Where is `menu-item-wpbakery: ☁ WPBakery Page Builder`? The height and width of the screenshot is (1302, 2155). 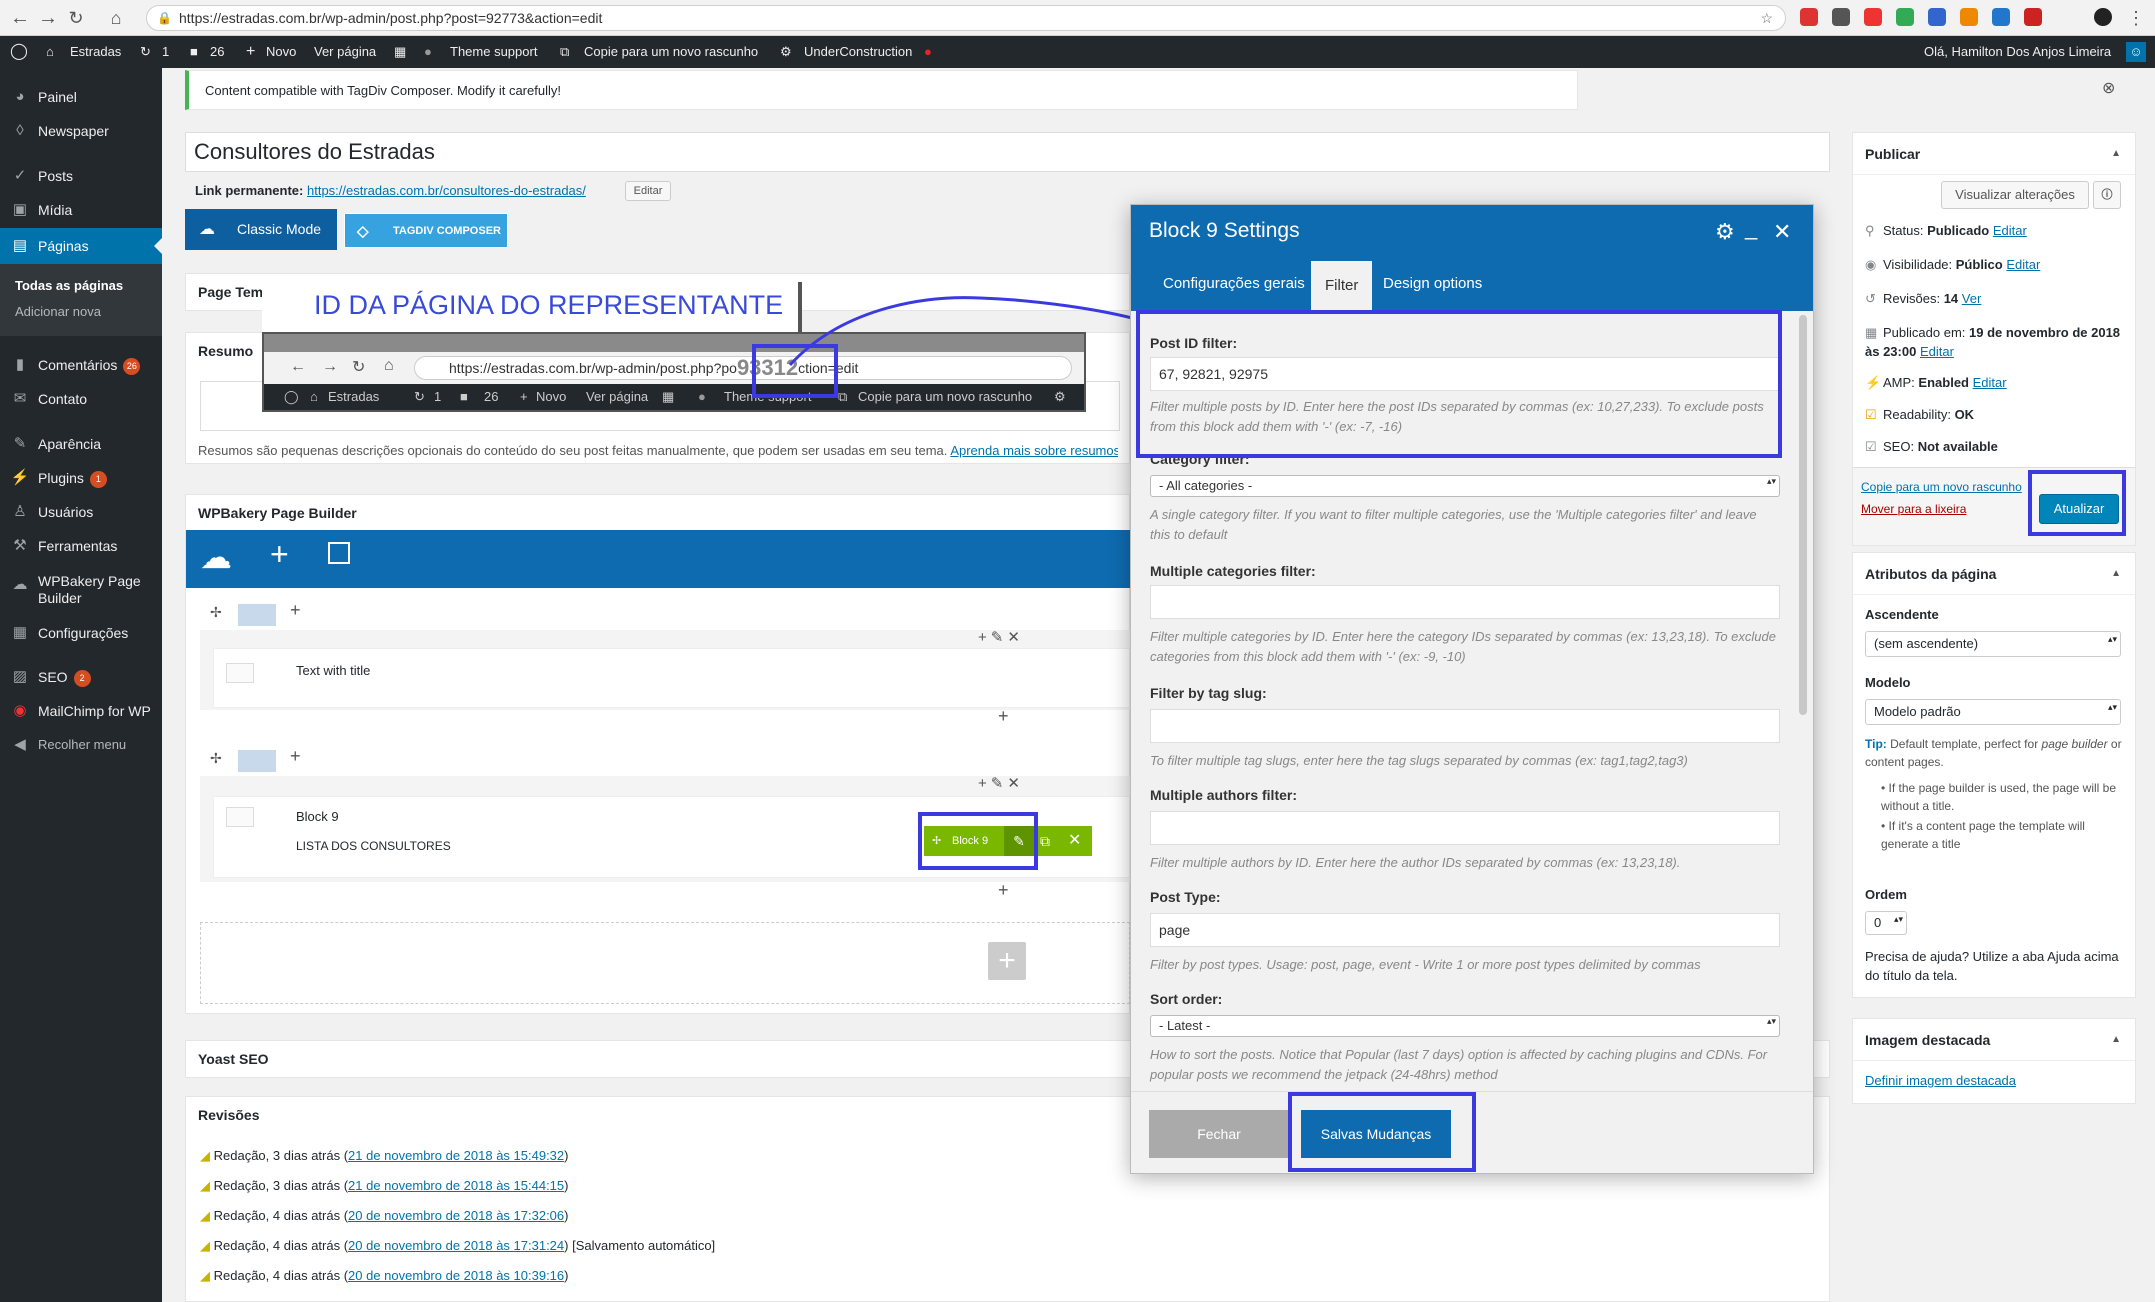
menu-item-wpbakery: ☁ WPBakery Page Builder is located at coordinates (81, 590).